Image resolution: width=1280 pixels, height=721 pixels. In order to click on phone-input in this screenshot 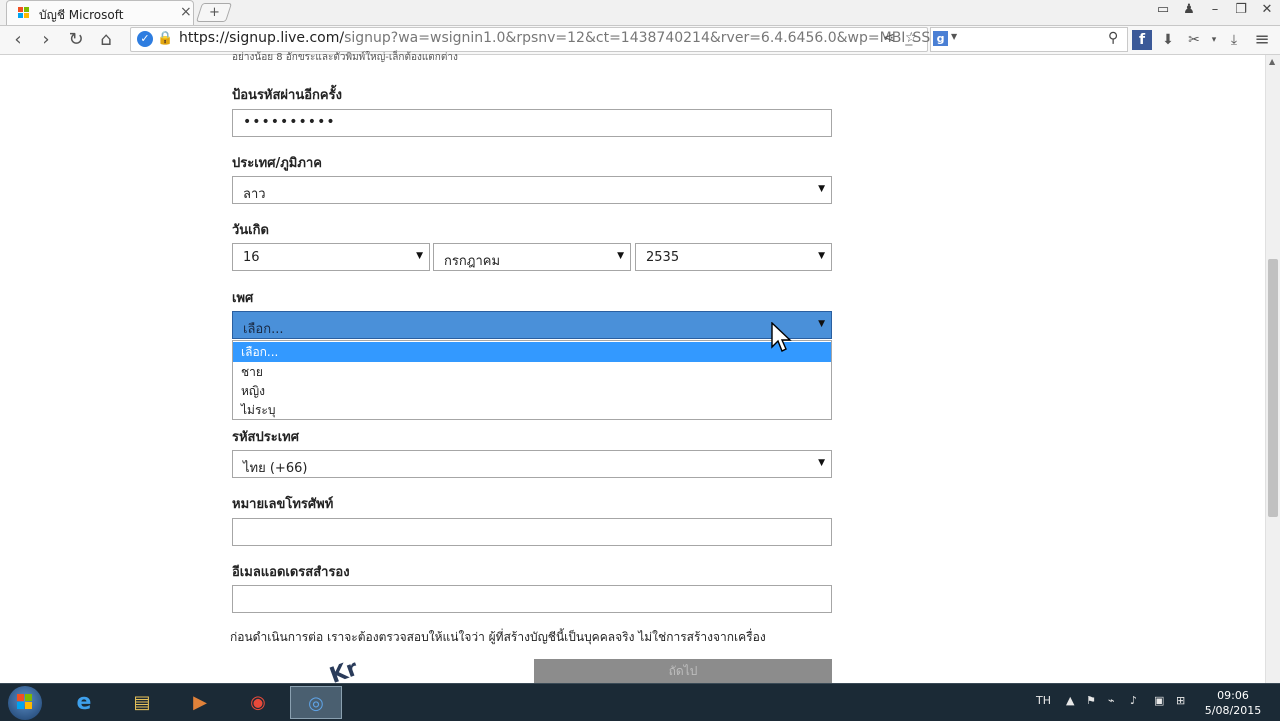, I will do `click(532, 532)`.